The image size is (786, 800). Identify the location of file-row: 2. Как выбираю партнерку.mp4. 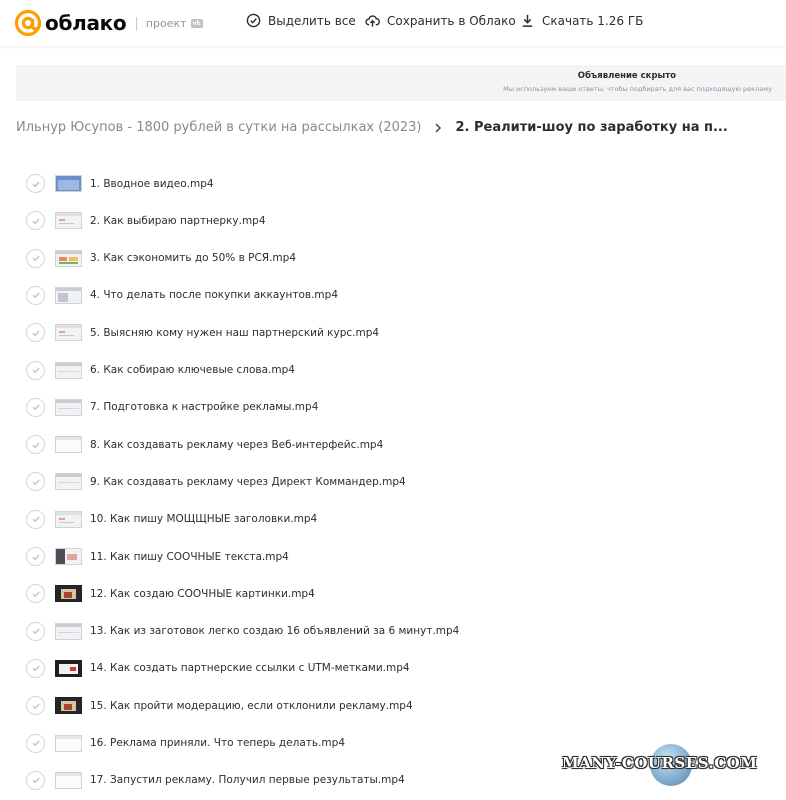
(393, 220).